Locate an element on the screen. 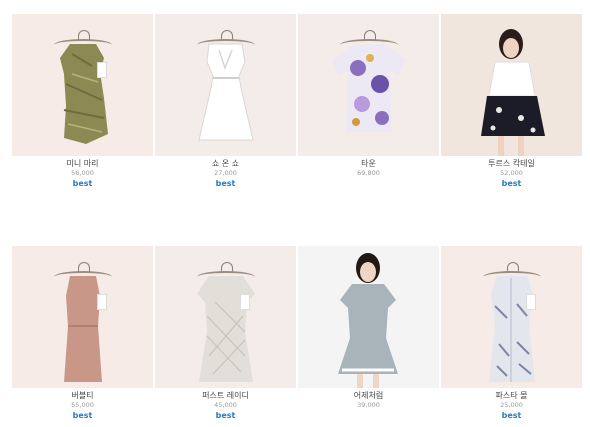 The image size is (590, 427). product-name: 버블티 is located at coordinates (82, 395).